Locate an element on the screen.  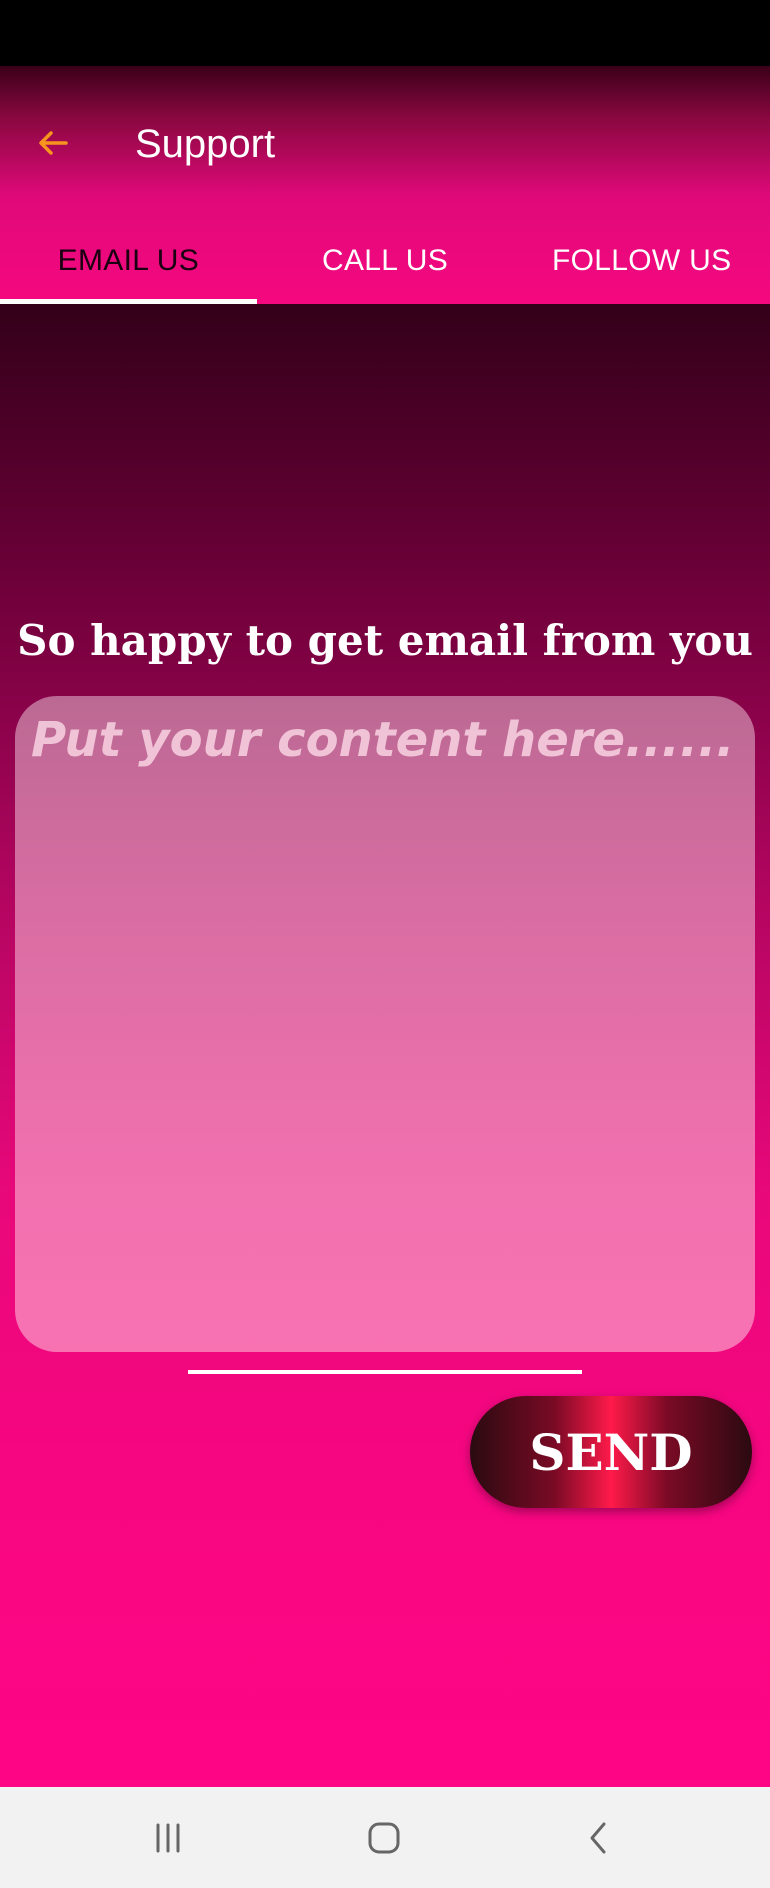
arrow-left-icon is located at coordinates (53, 143).